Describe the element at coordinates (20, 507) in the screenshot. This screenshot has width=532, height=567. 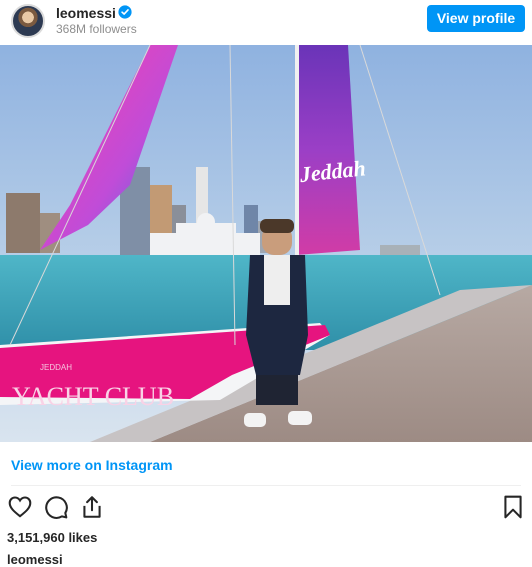
I see `heart-icon` at that location.